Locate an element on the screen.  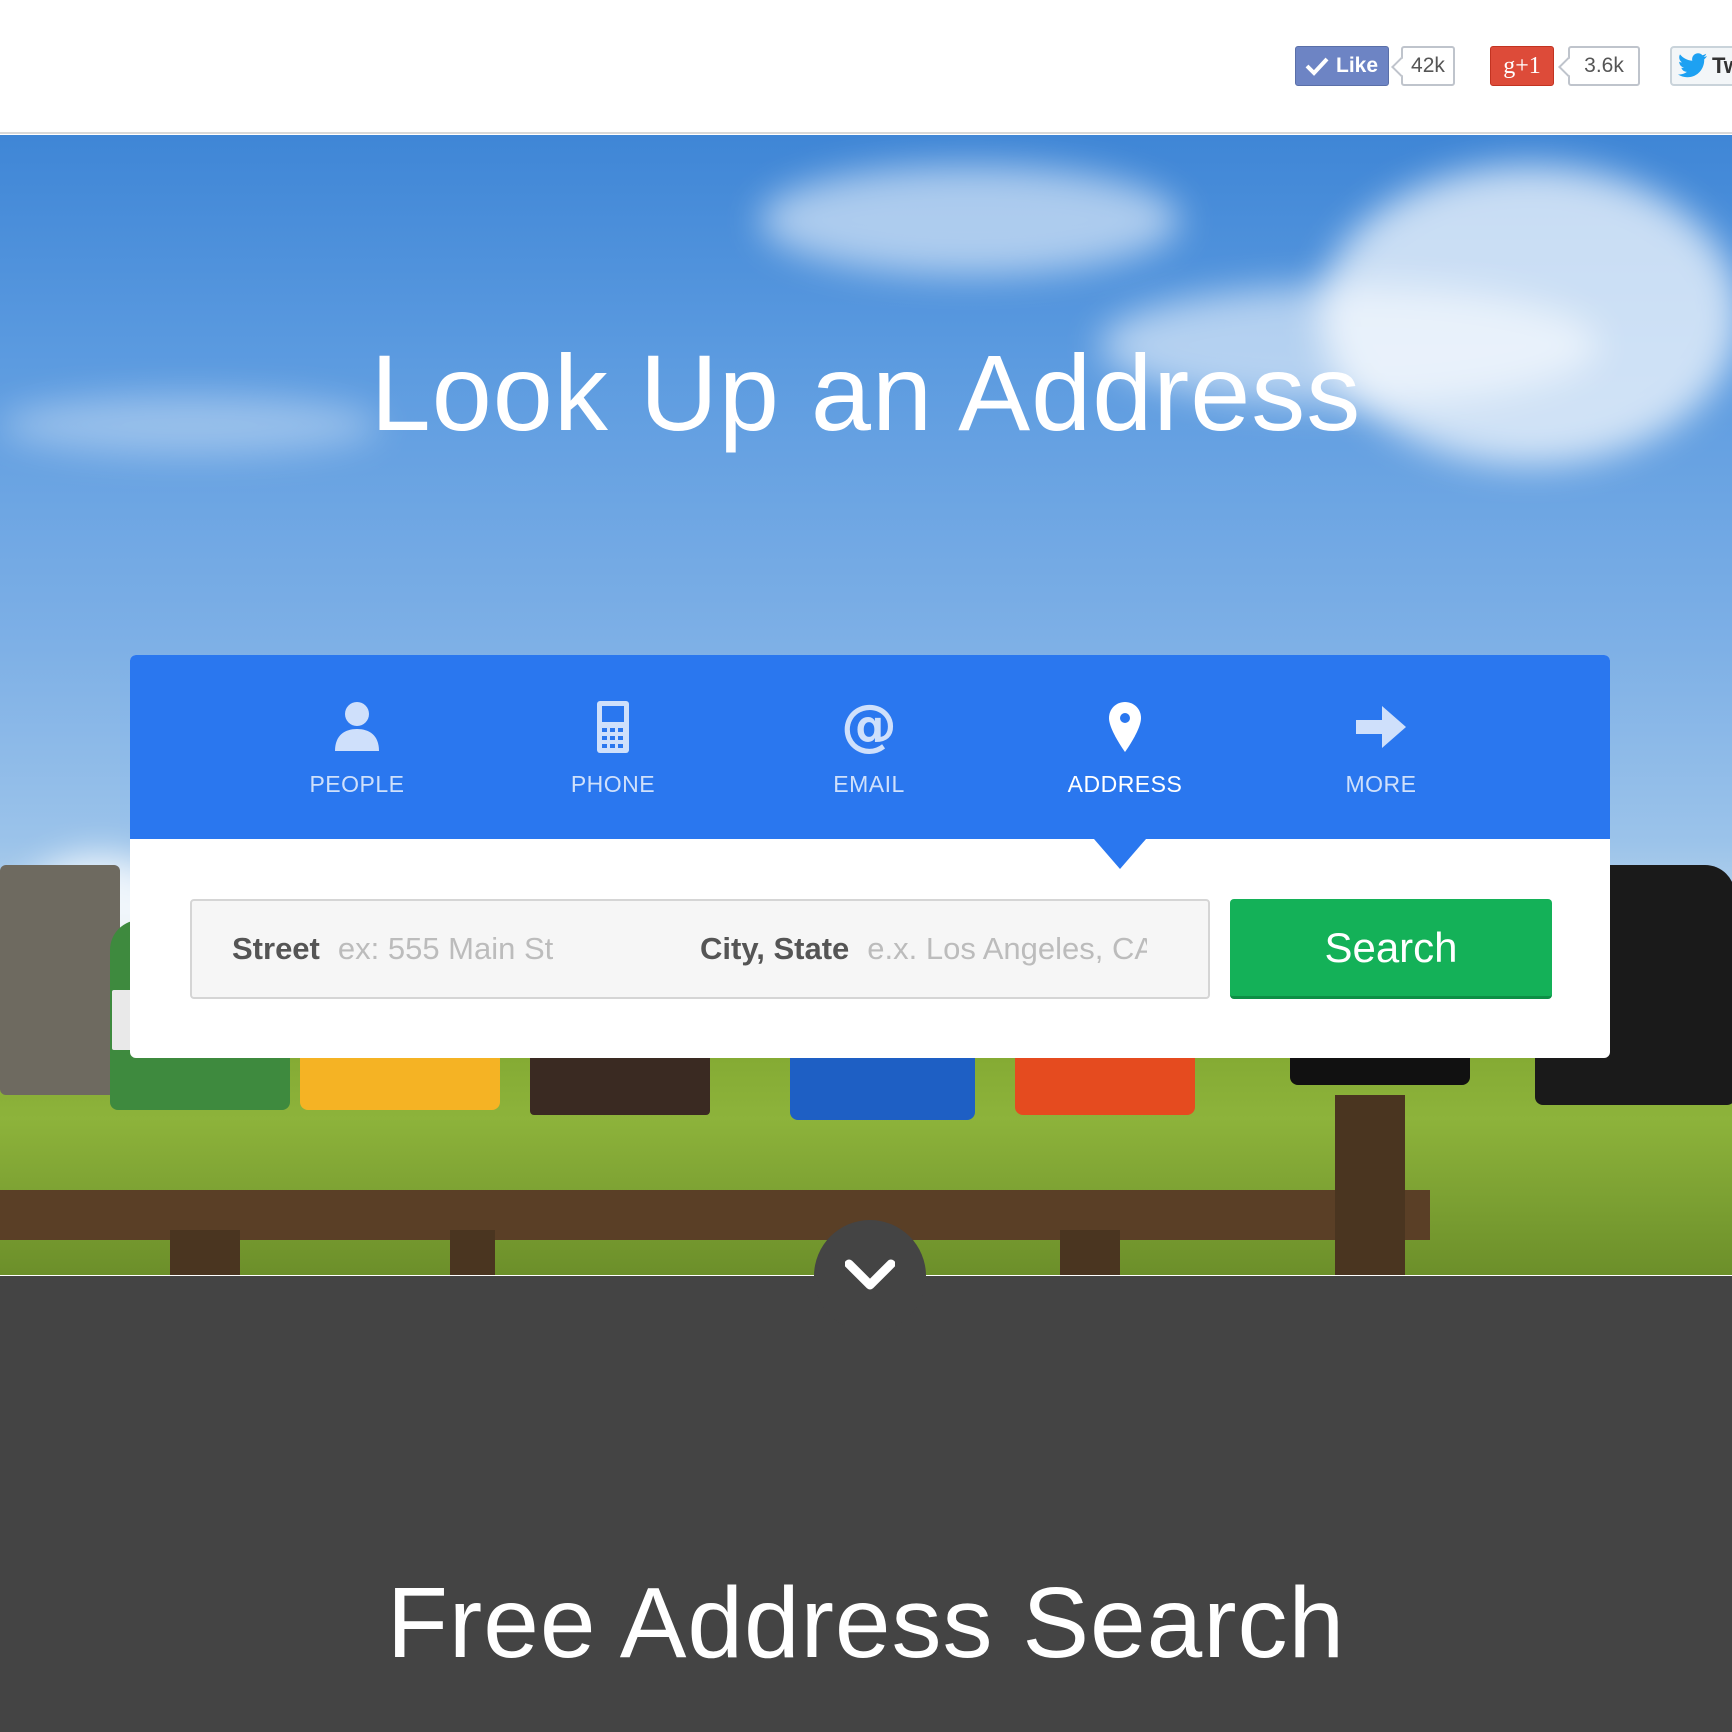
chevron-down-icon is located at coordinates (870, 1274).